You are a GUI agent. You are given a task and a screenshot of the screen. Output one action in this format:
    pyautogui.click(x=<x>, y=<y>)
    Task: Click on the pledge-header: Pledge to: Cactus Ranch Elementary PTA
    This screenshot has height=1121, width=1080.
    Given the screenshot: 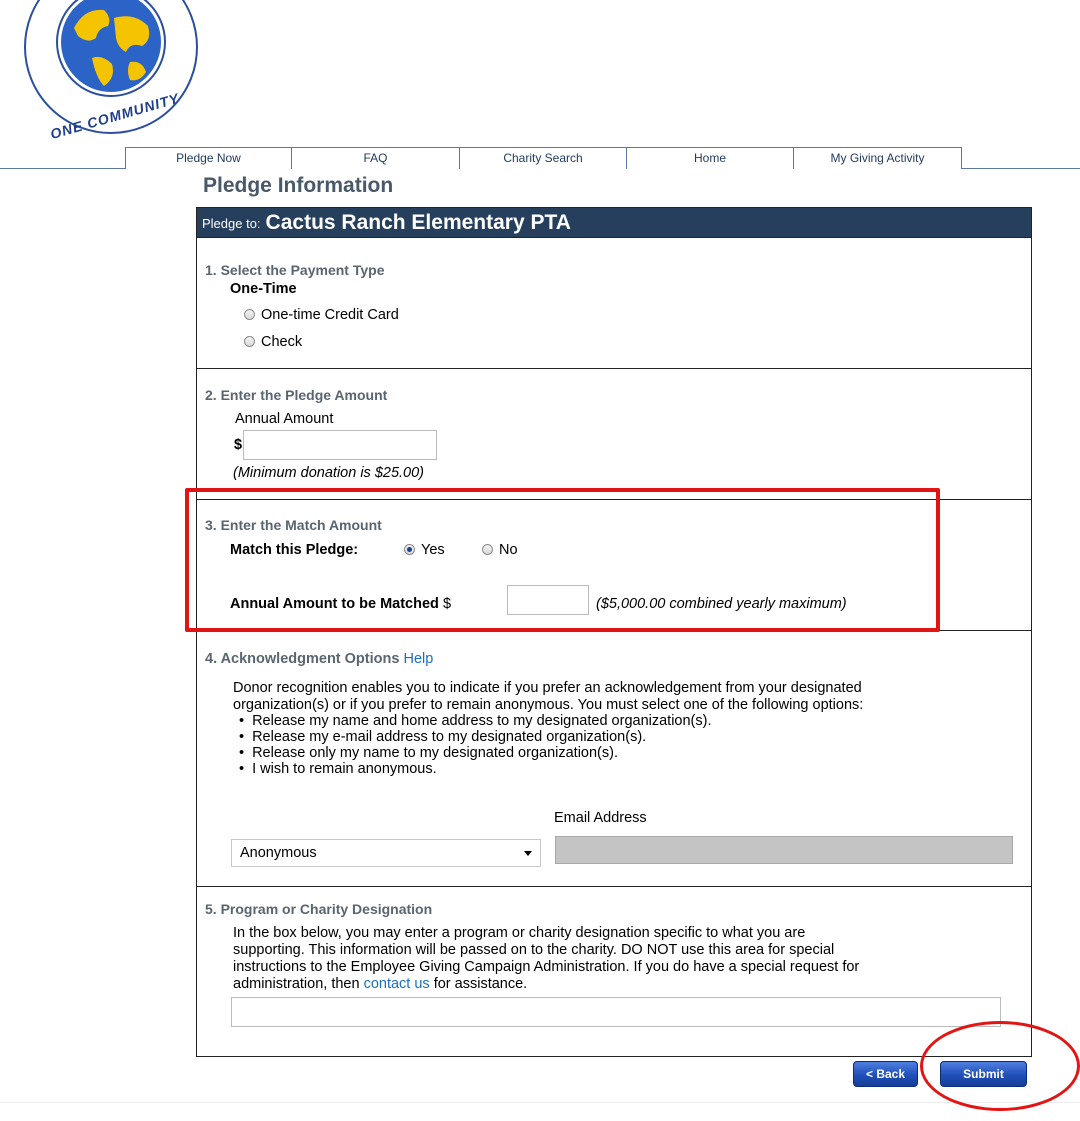 What is the action you would take?
    pyautogui.click(x=614, y=223)
    